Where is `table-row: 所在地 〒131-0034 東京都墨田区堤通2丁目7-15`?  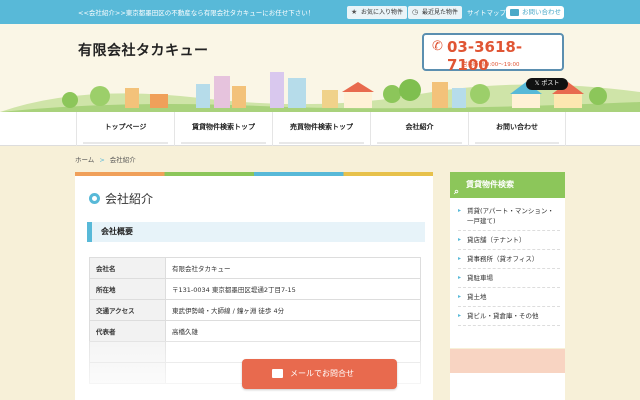
table-row: 所在地 〒131-0034 東京都墨田区堤通2丁目7-15 is located at coordinates (255, 289).